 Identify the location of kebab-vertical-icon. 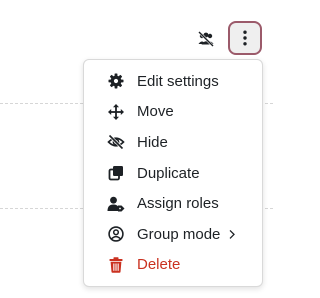
(245, 38).